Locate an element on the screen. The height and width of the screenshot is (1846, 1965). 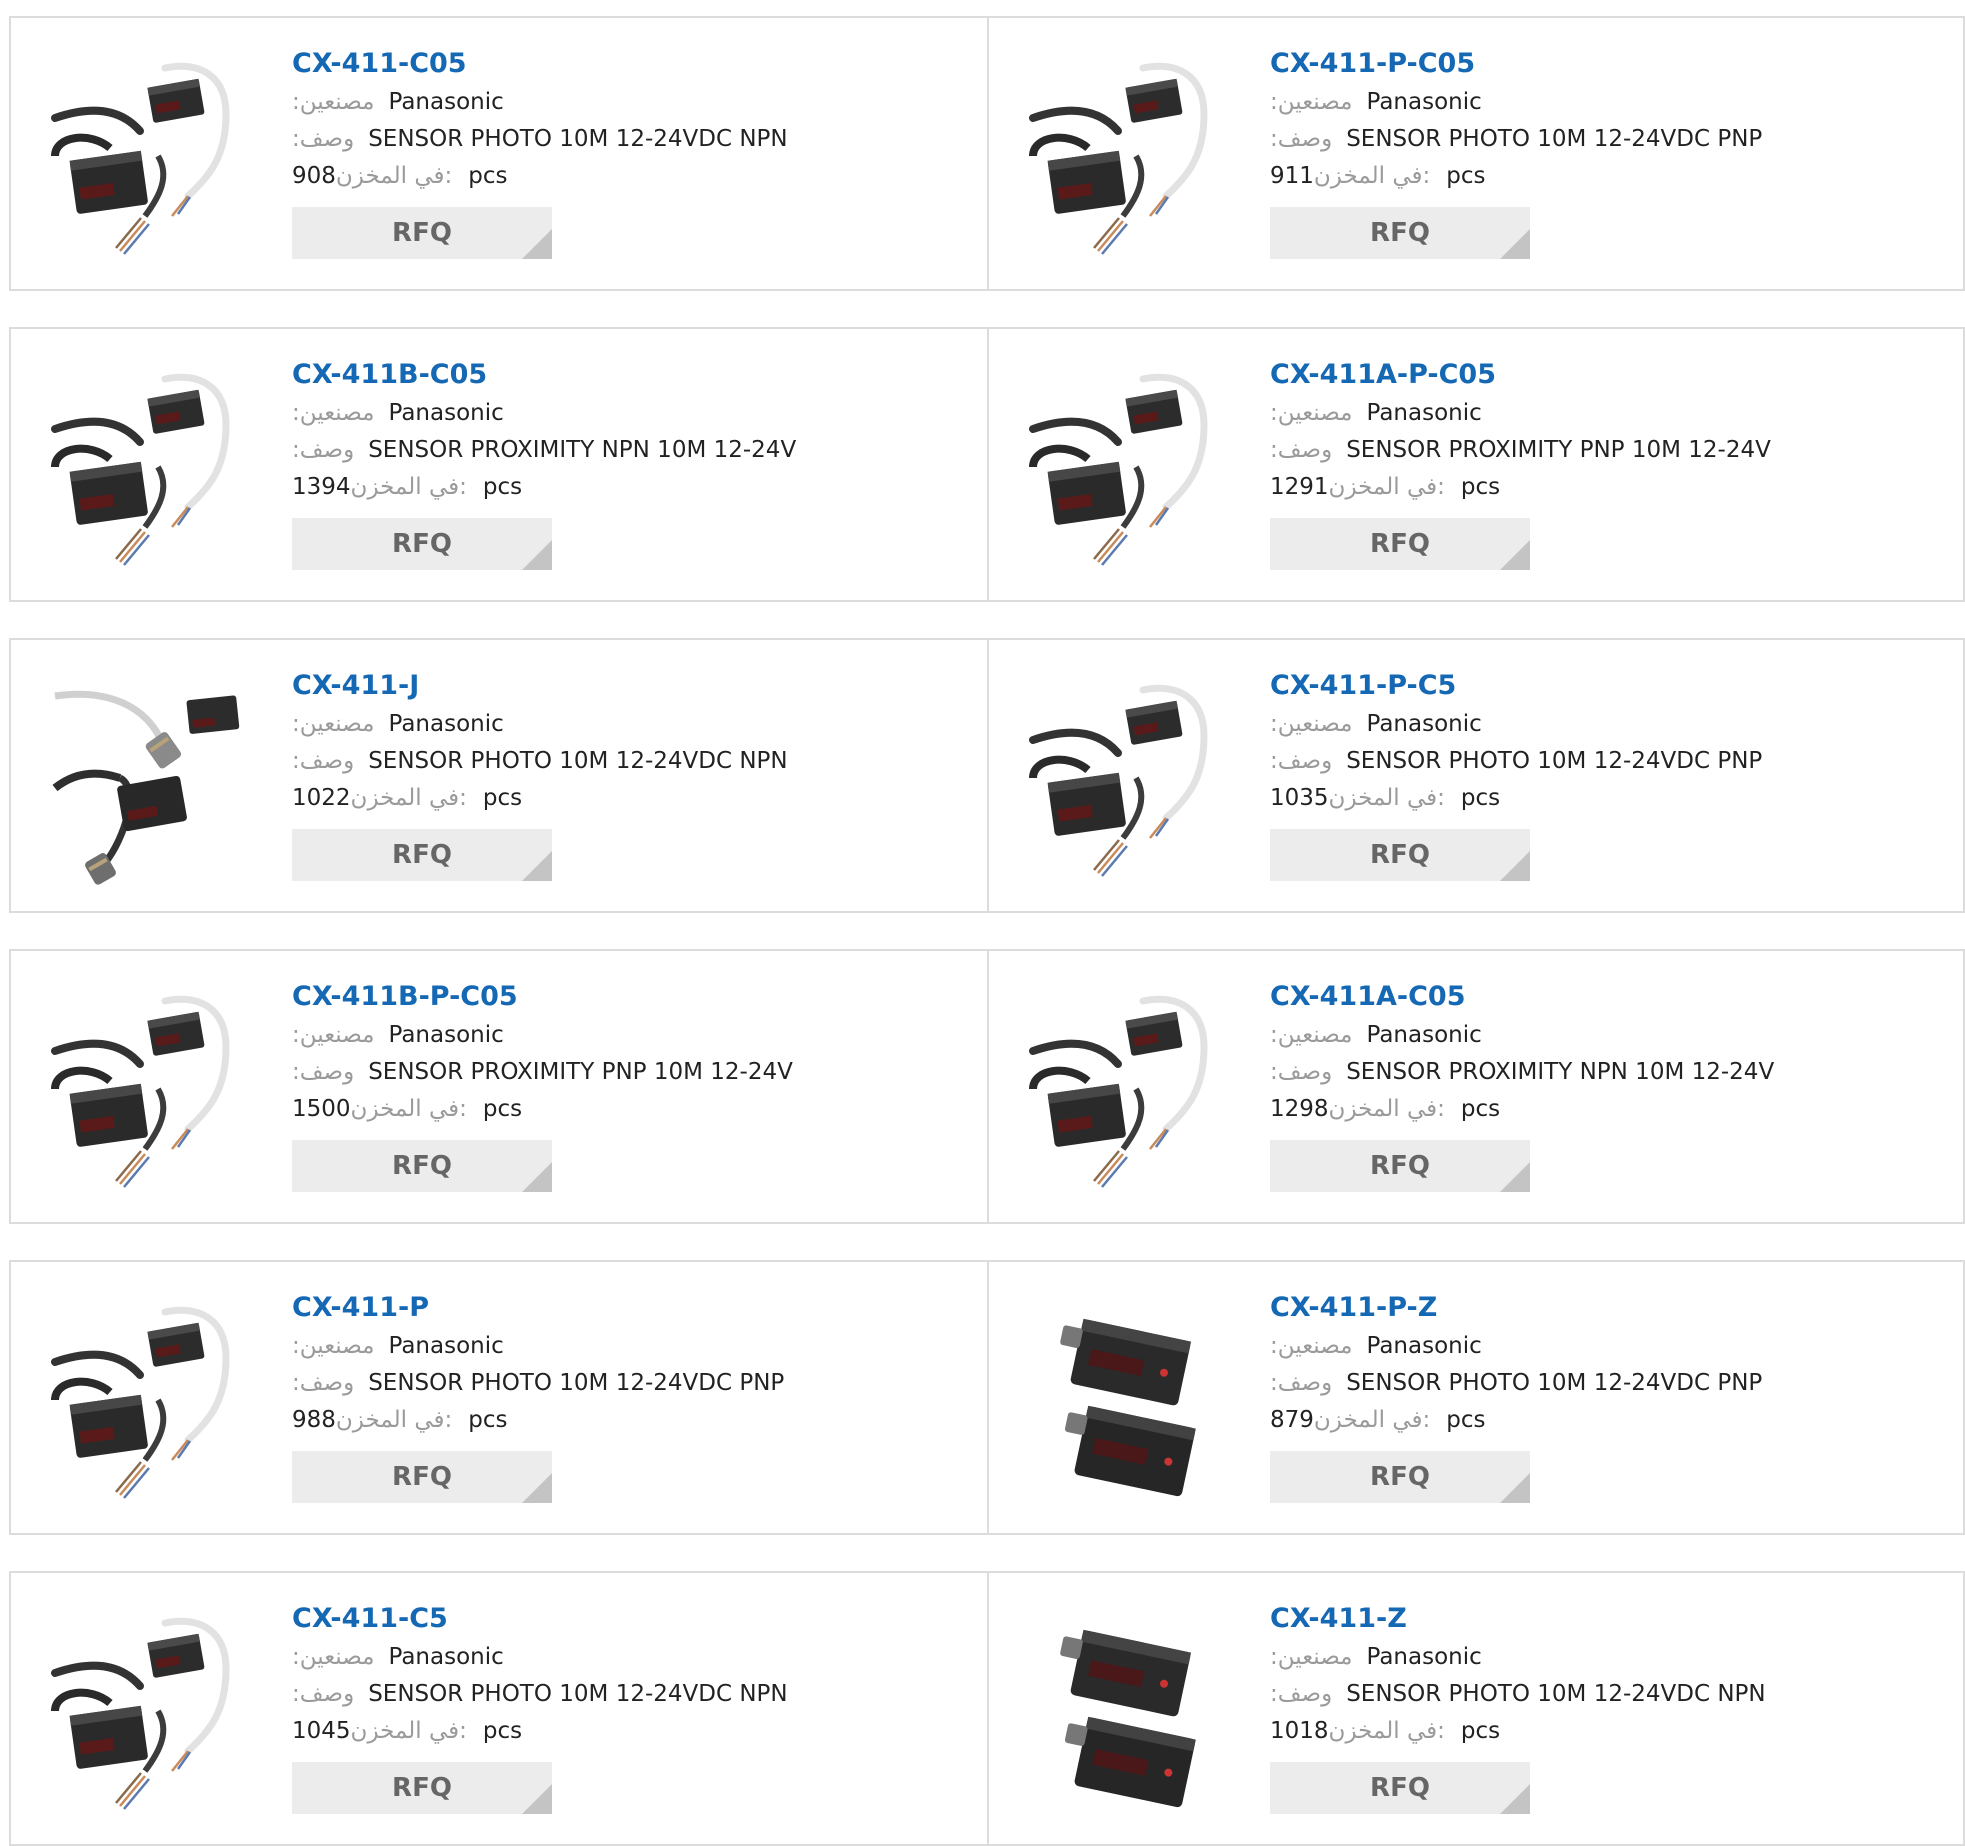
stock-value: 1291 is located at coordinates (1299, 487).